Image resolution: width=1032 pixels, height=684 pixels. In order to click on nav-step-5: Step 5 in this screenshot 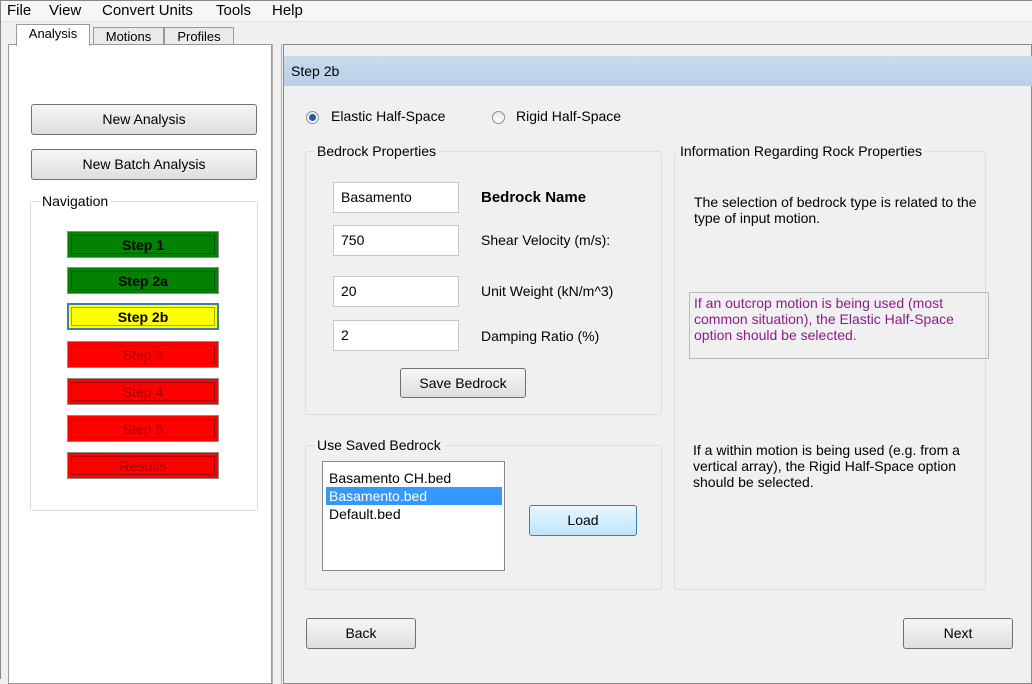, I will do `click(143, 428)`.